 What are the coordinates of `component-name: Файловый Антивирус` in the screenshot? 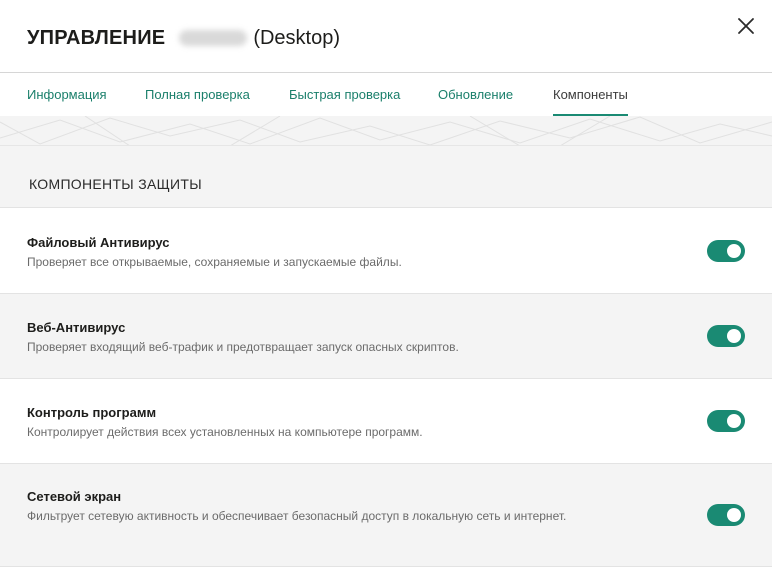 It's located at (98, 242).